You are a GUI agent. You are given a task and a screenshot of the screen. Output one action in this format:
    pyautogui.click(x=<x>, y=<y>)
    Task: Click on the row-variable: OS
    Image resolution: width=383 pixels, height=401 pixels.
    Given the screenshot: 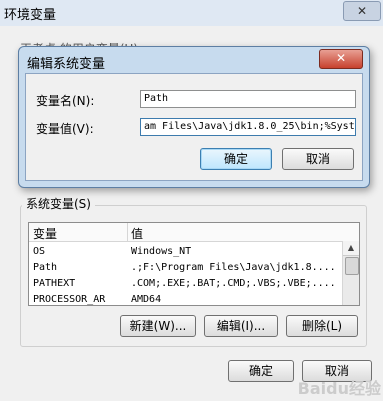 What is the action you would take?
    pyautogui.click(x=39, y=251)
    